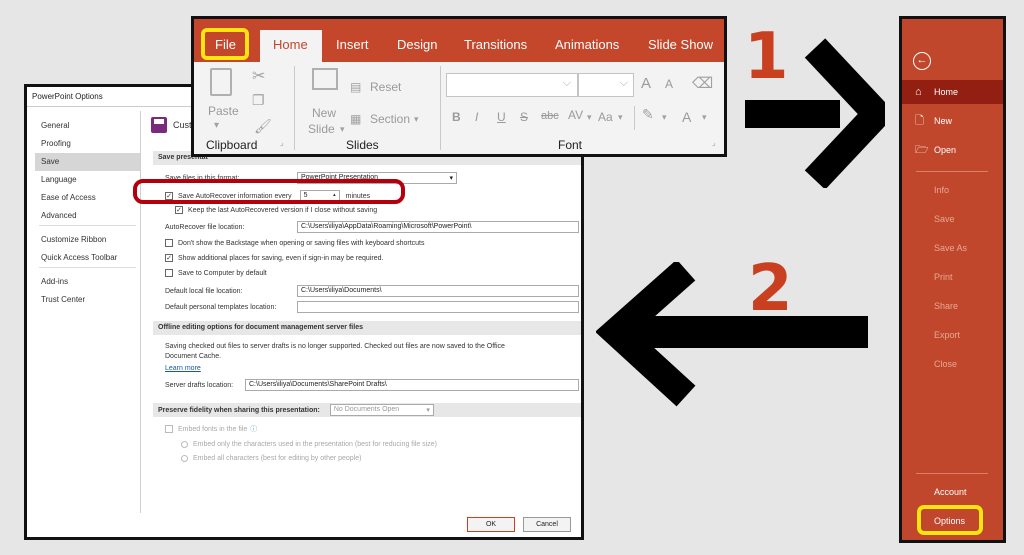 The height and width of the screenshot is (555, 1024). Describe the element at coordinates (952, 248) in the screenshot. I see `backstage-save-as: Save As` at that location.